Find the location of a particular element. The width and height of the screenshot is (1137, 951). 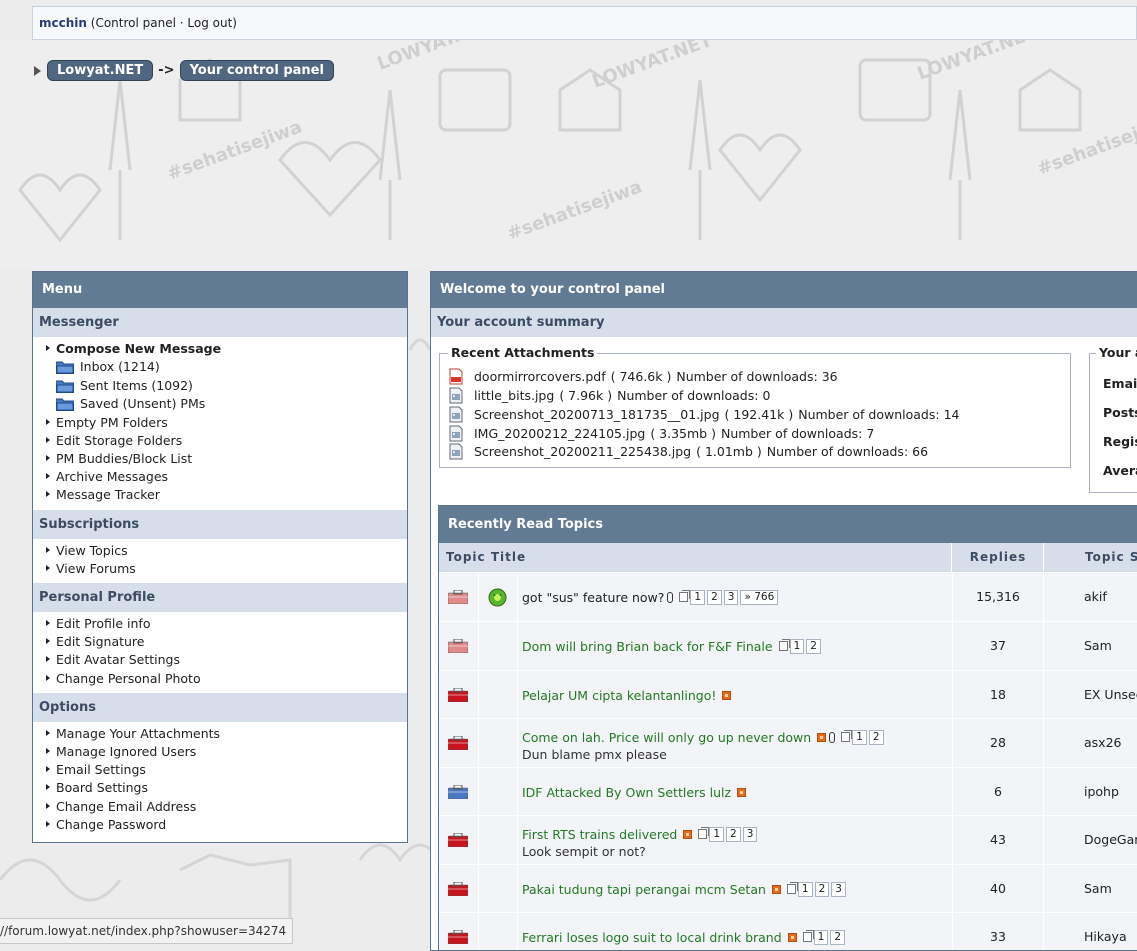

attachment-name-link: doormirrorcovers.pdf is located at coordinates (540, 376).